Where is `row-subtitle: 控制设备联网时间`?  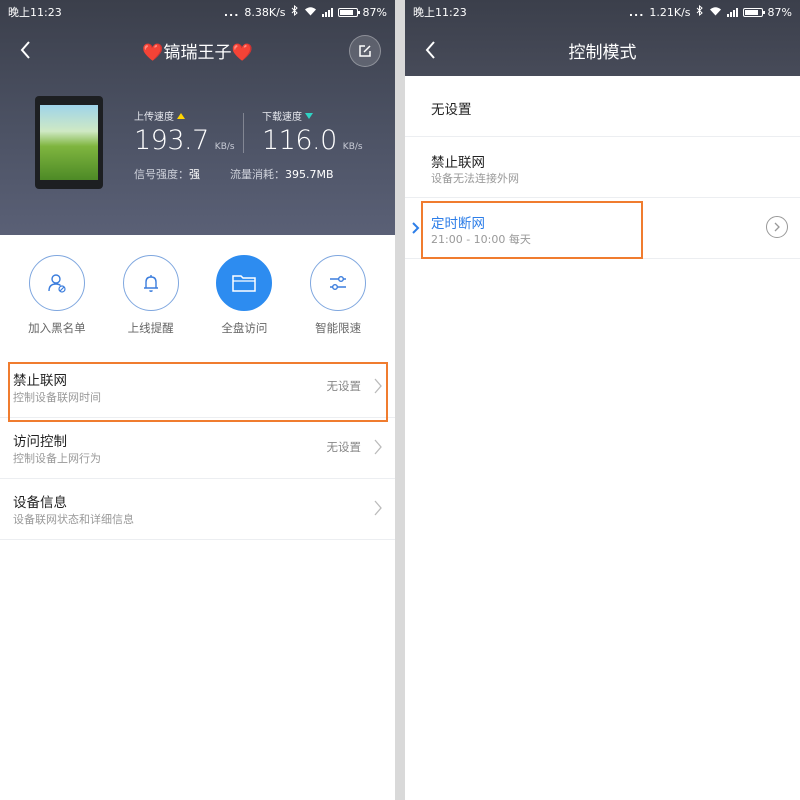 row-subtitle: 控制设备联网时间 is located at coordinates (57, 397).